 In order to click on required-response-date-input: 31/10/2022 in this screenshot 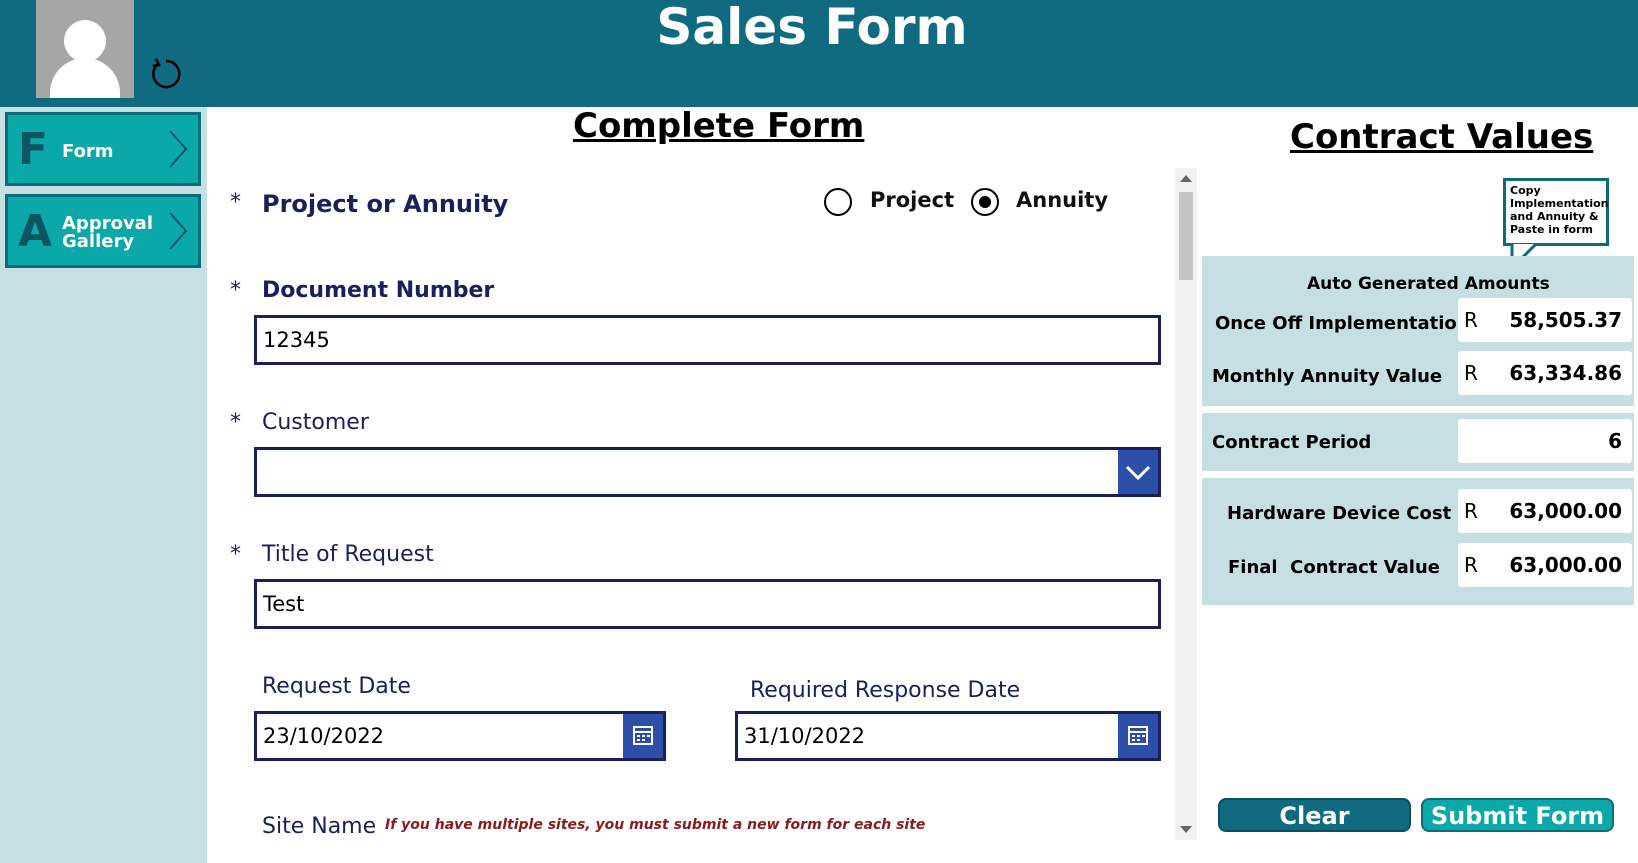, I will do `click(948, 736)`.